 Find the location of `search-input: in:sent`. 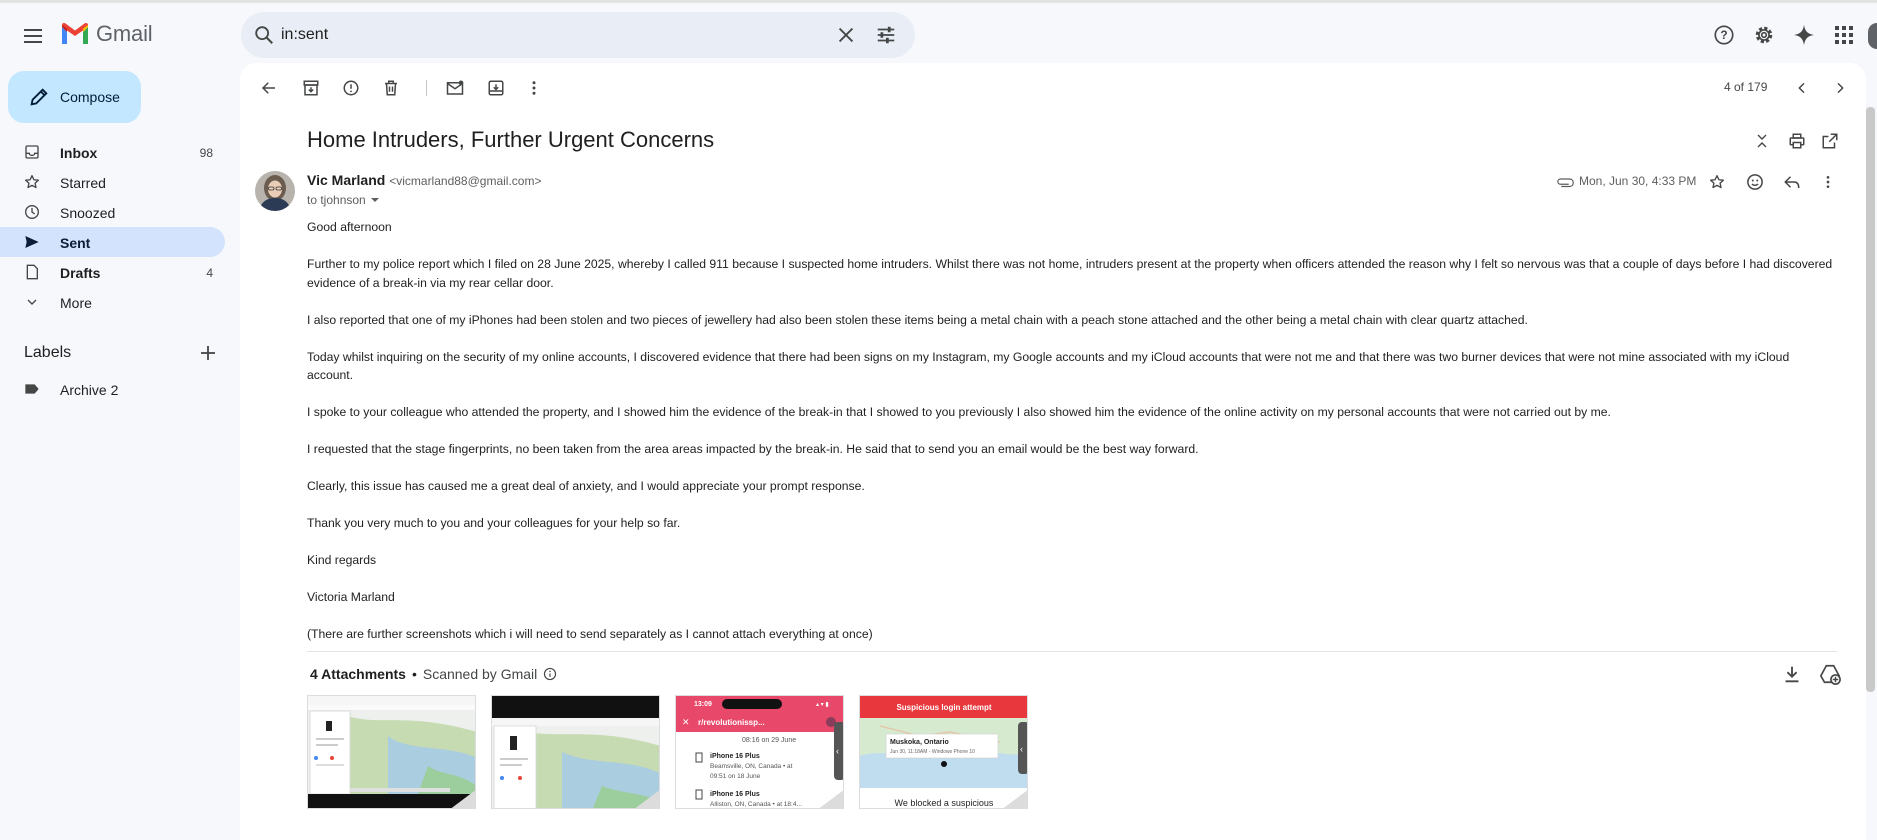

search-input: in:sent is located at coordinates (304, 35).